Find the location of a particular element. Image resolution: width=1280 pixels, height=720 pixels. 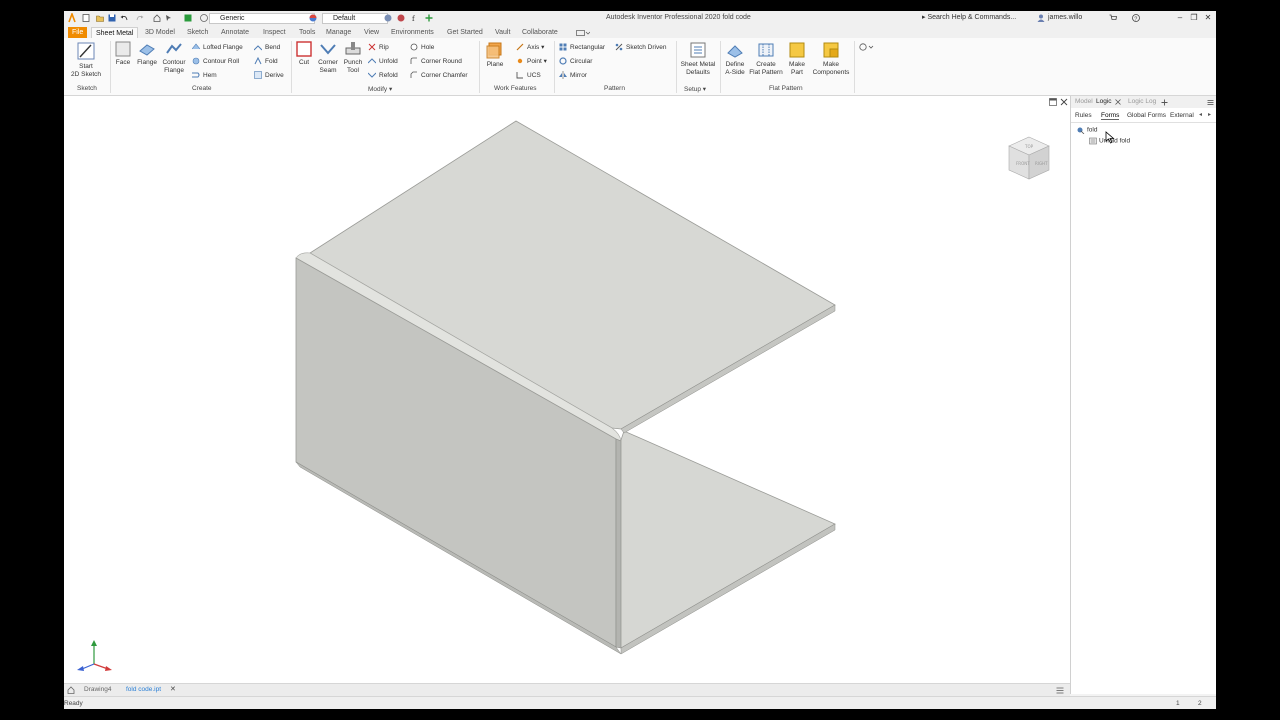

circular-pattern-button: Circular is located at coordinates (575, 61).